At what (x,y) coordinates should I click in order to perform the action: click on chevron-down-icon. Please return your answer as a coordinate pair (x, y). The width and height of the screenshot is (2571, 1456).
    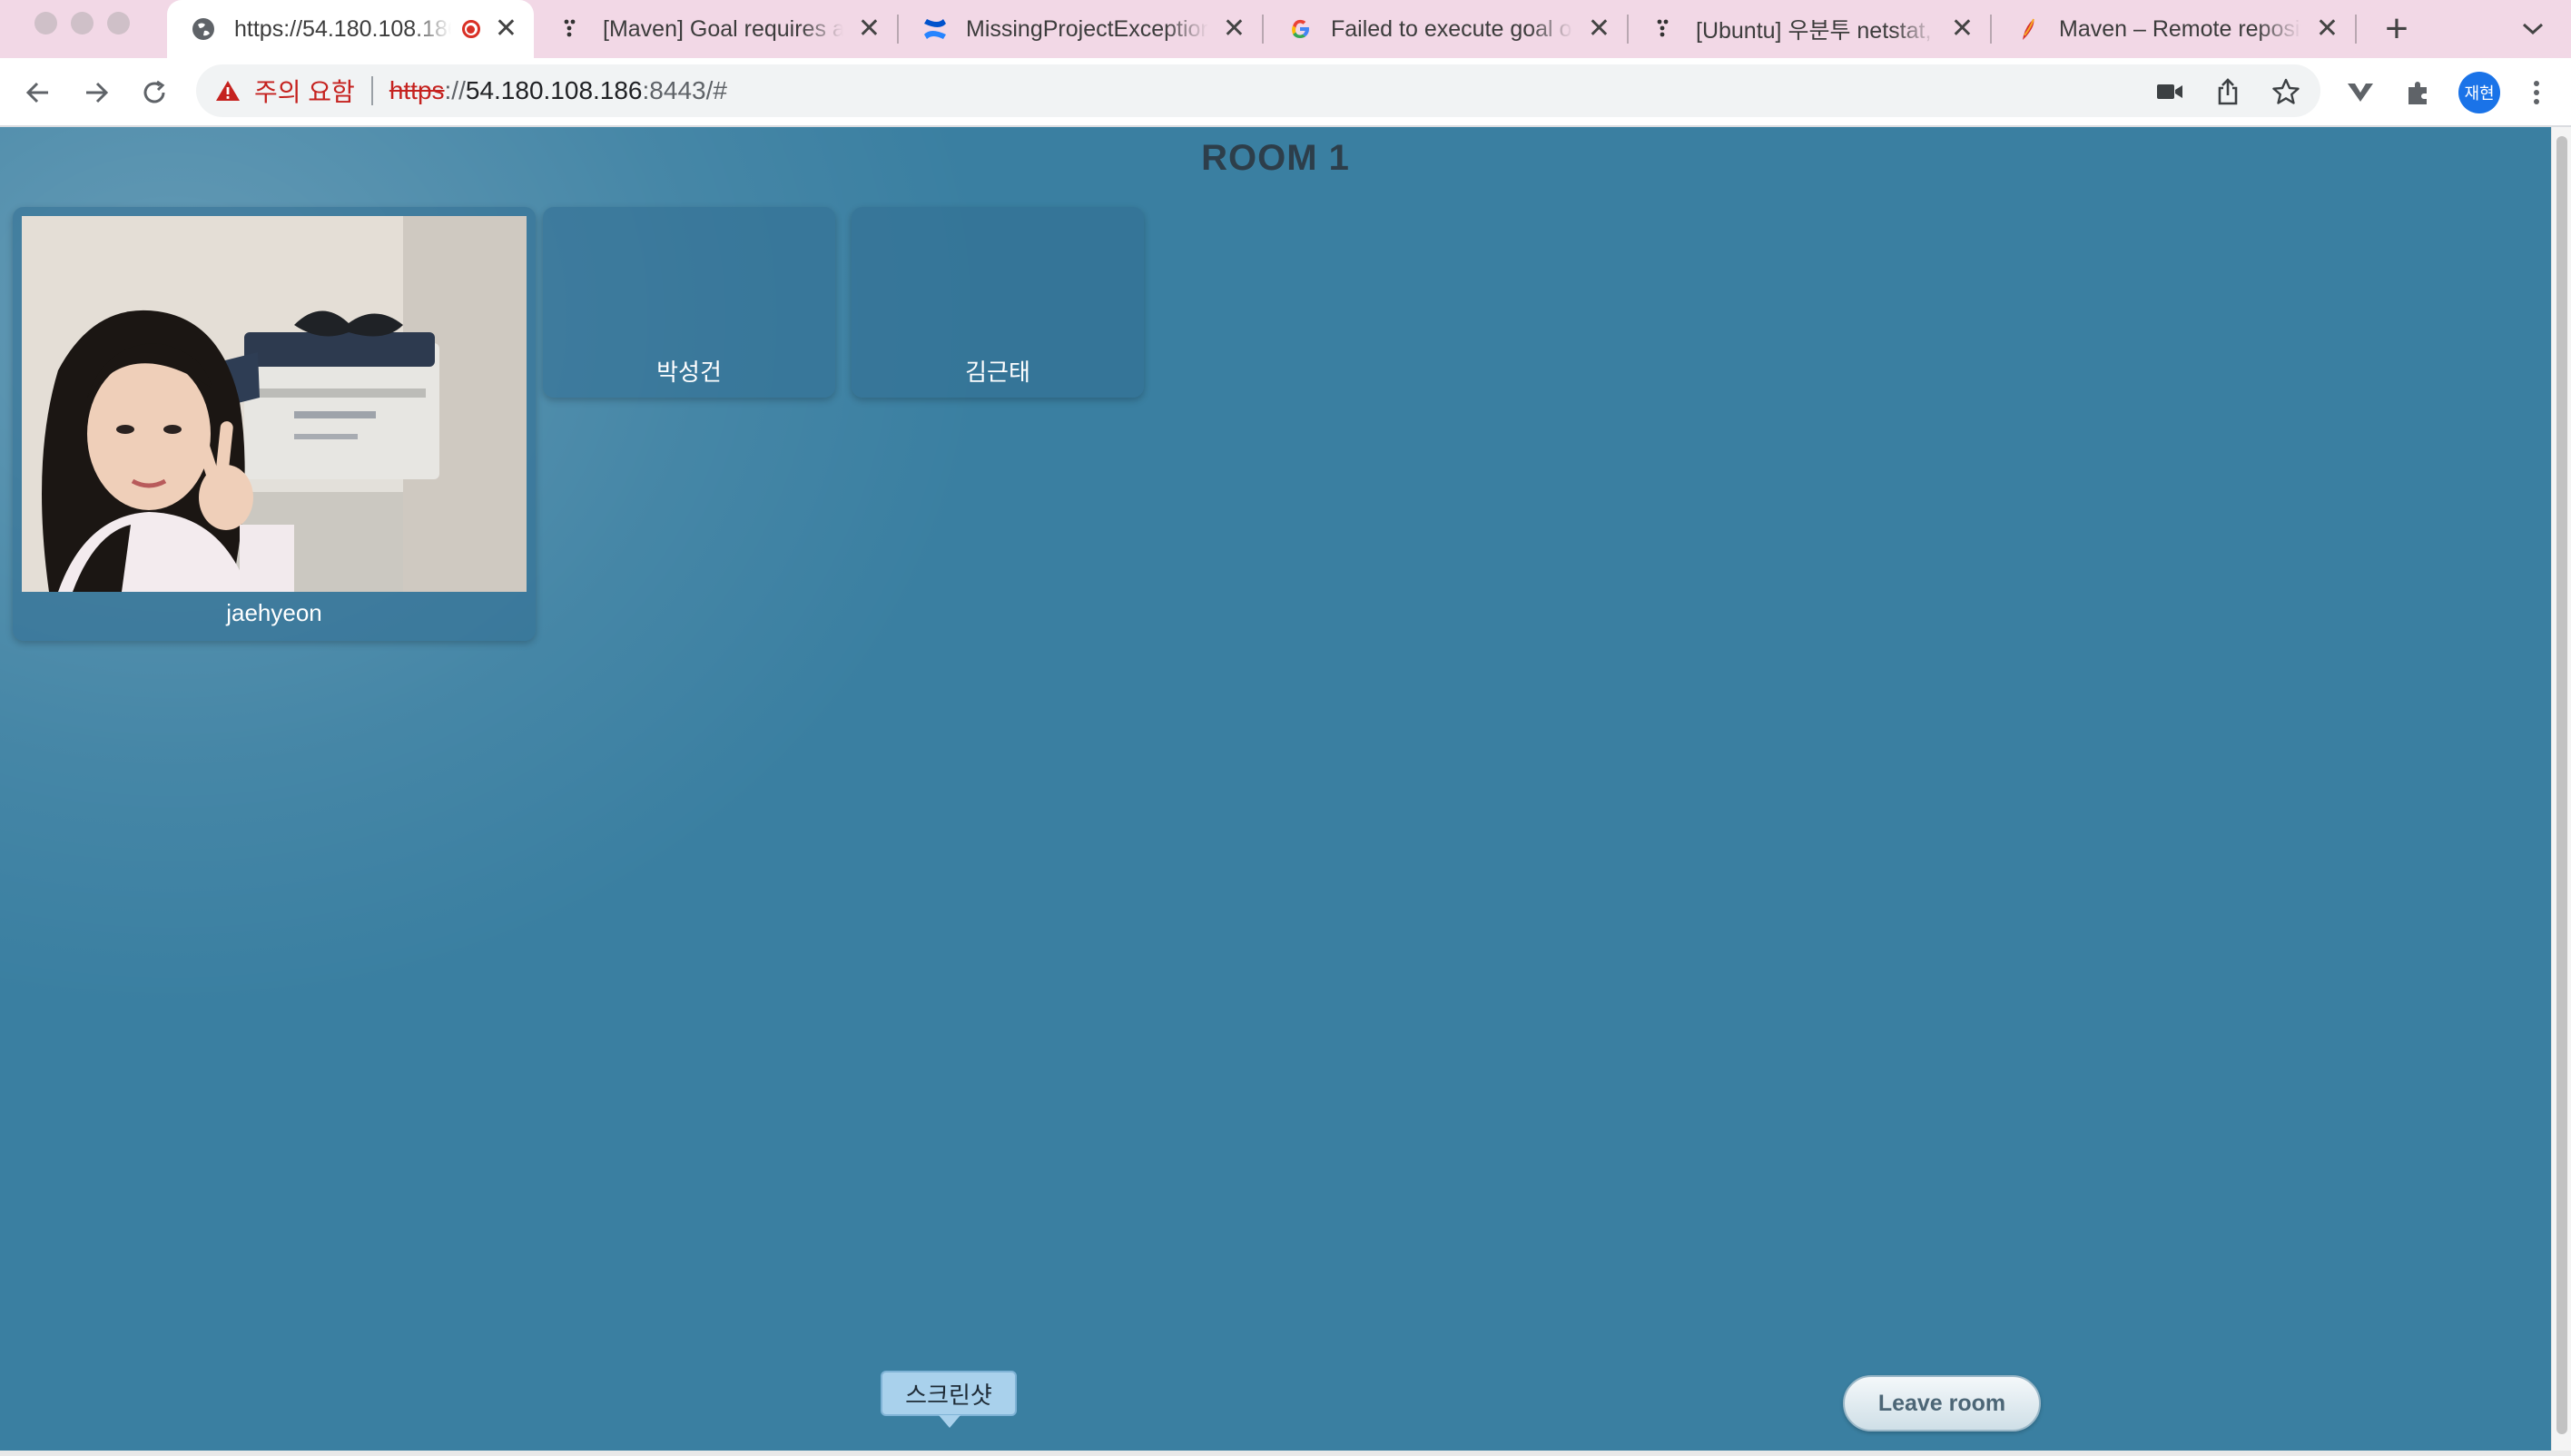
    Looking at the image, I should click on (2533, 29).